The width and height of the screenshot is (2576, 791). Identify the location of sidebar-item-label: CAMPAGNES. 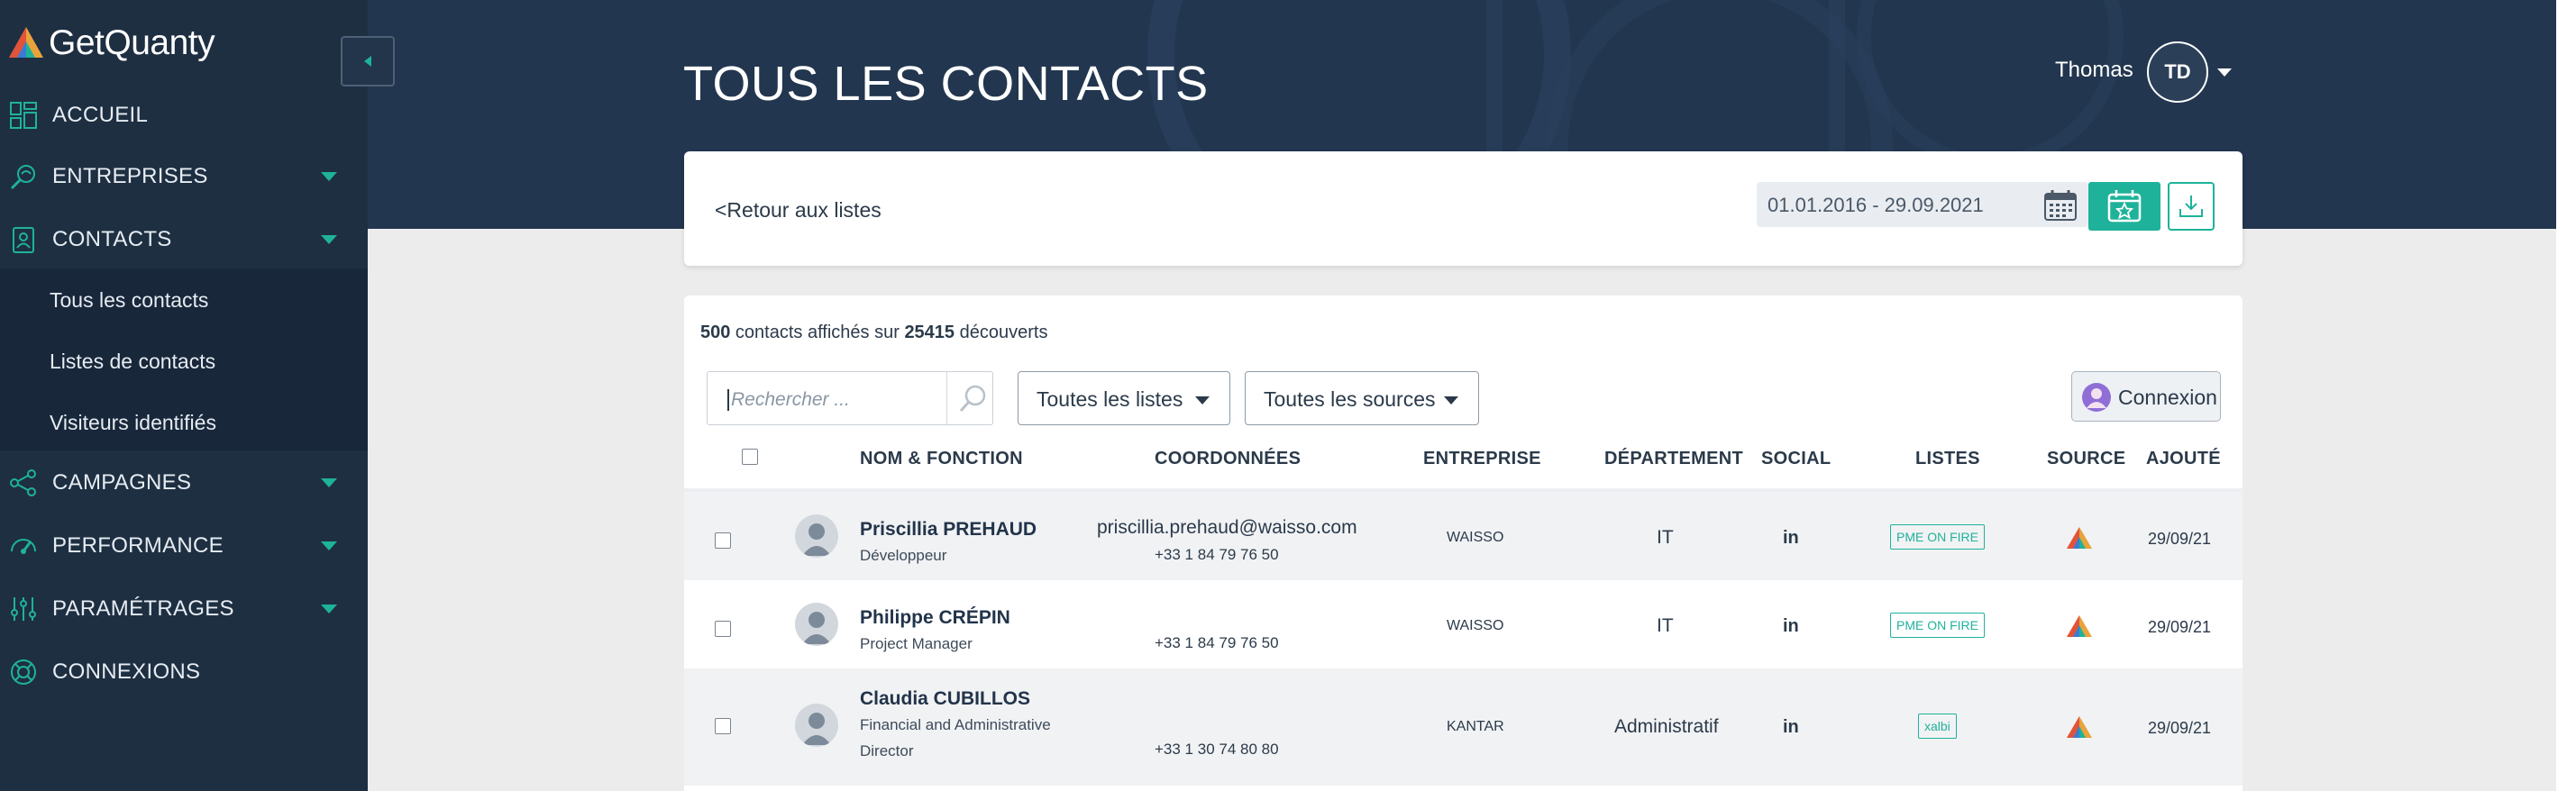
(122, 482).